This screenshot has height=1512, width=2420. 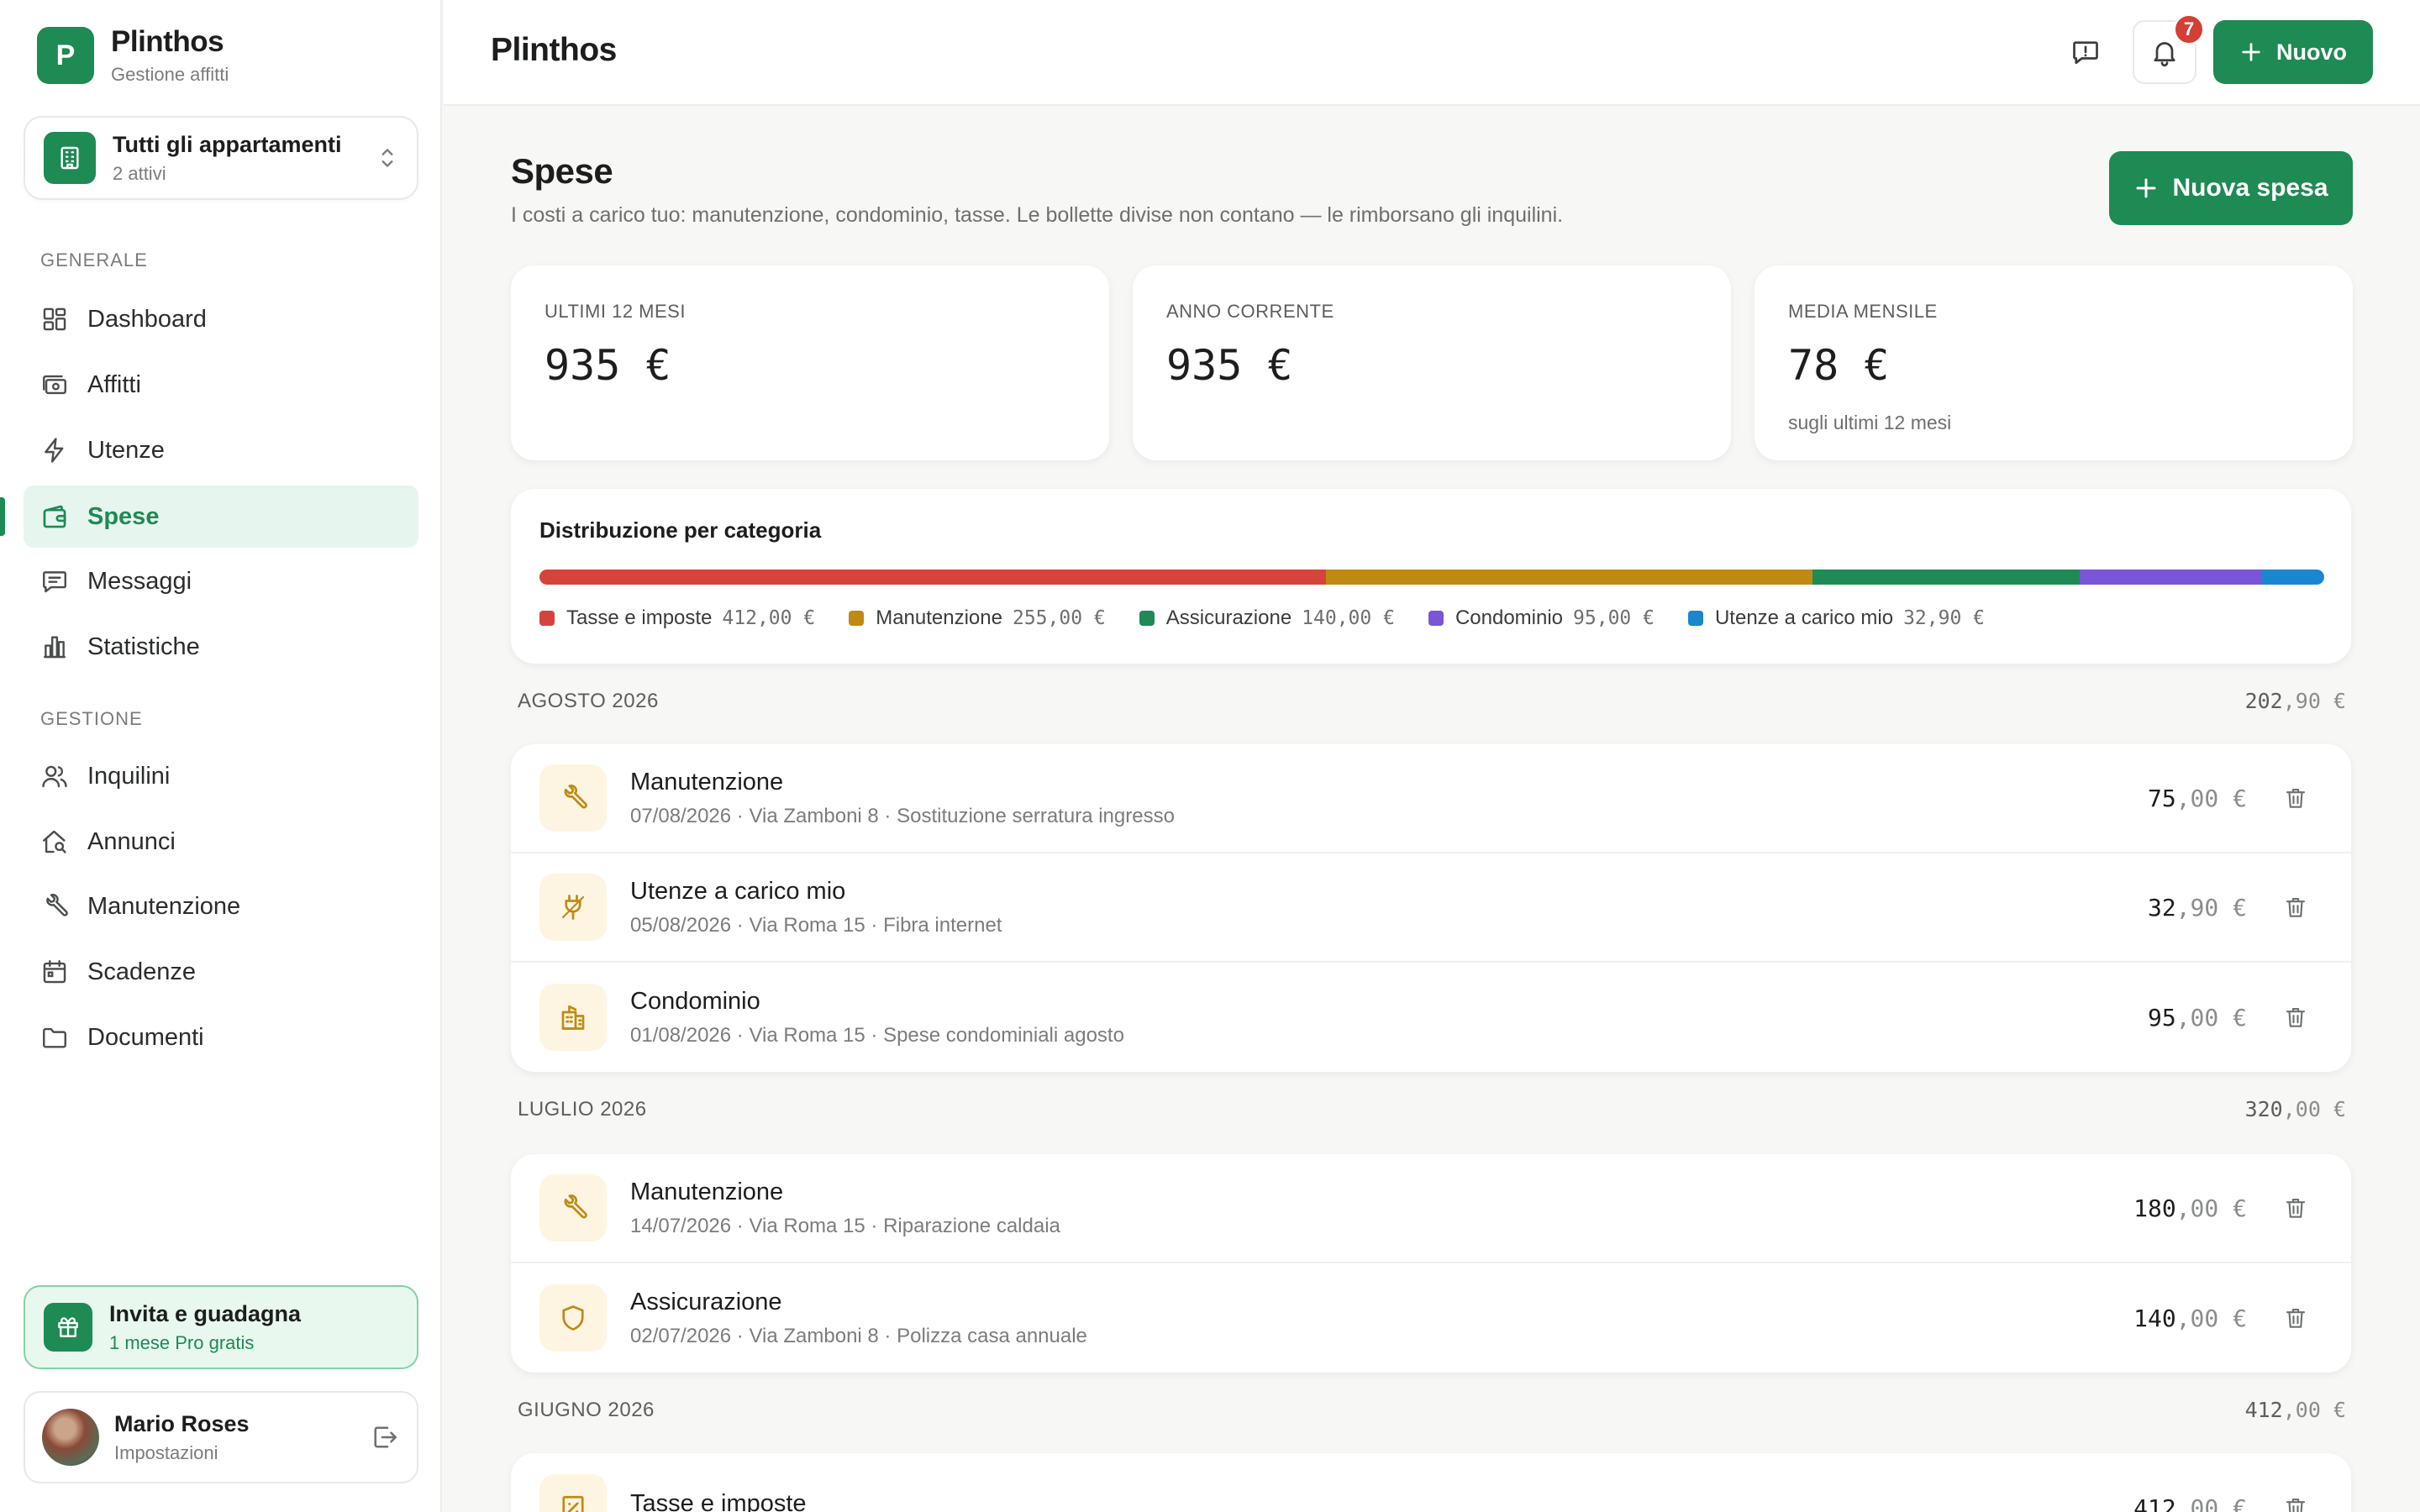 I want to click on message-icon, so click(x=54, y=582).